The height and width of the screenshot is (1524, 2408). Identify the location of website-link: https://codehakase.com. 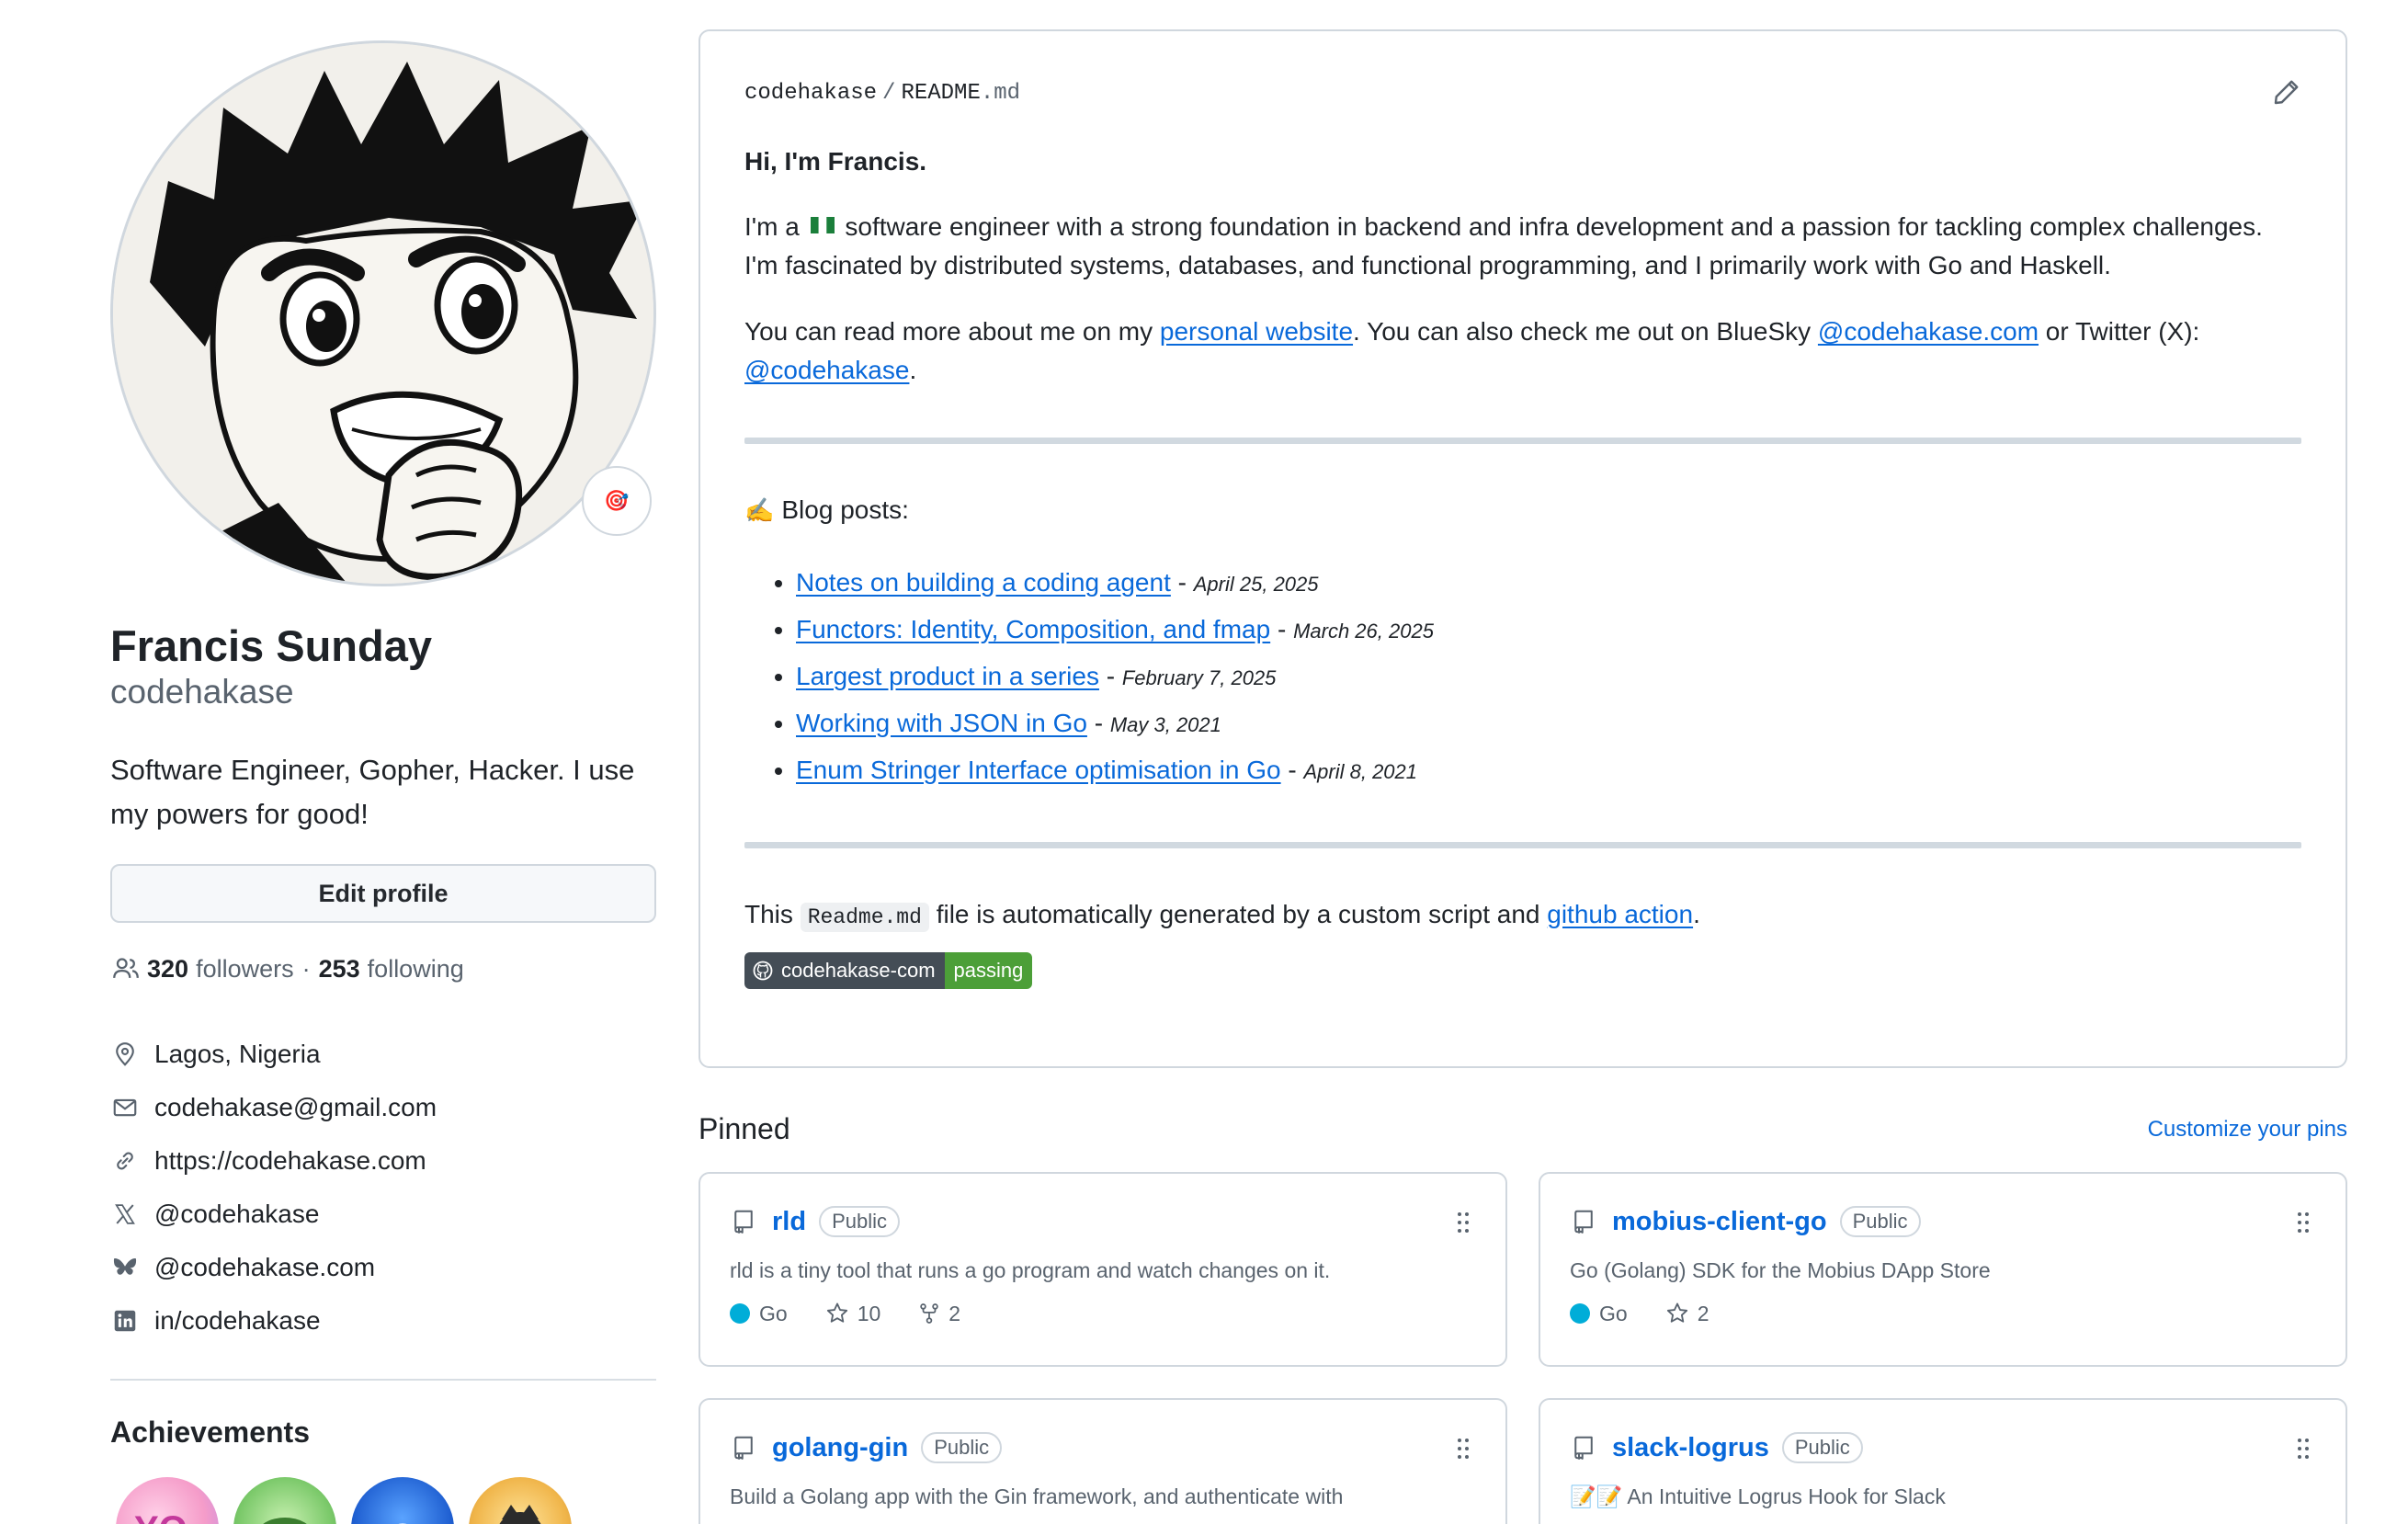
(290, 1161).